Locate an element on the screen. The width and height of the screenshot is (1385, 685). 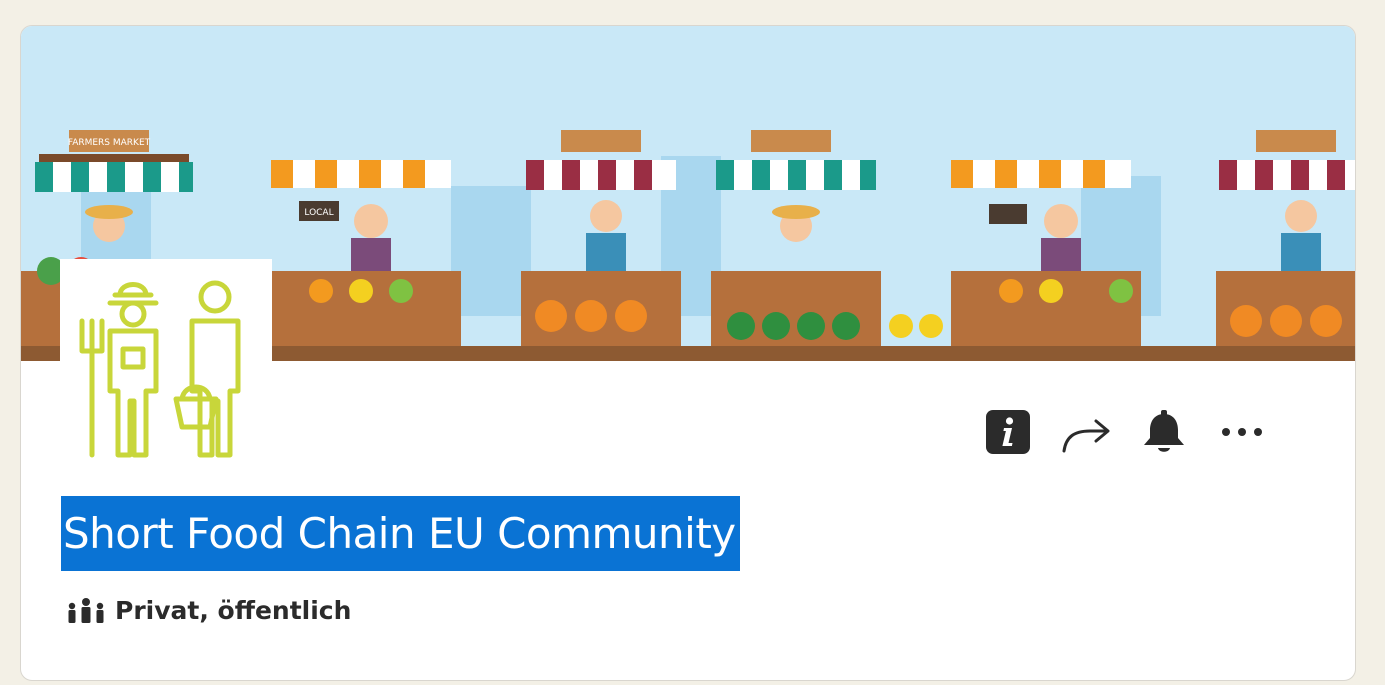
more-options-button is located at coordinates (1242, 432).